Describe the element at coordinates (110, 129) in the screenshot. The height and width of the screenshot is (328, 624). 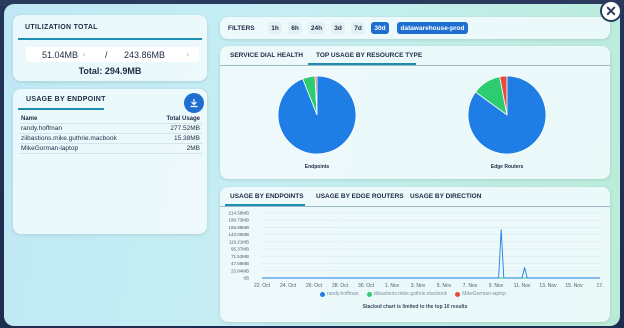
I see `table-row: randy.hoffman 277.52MB` at that location.